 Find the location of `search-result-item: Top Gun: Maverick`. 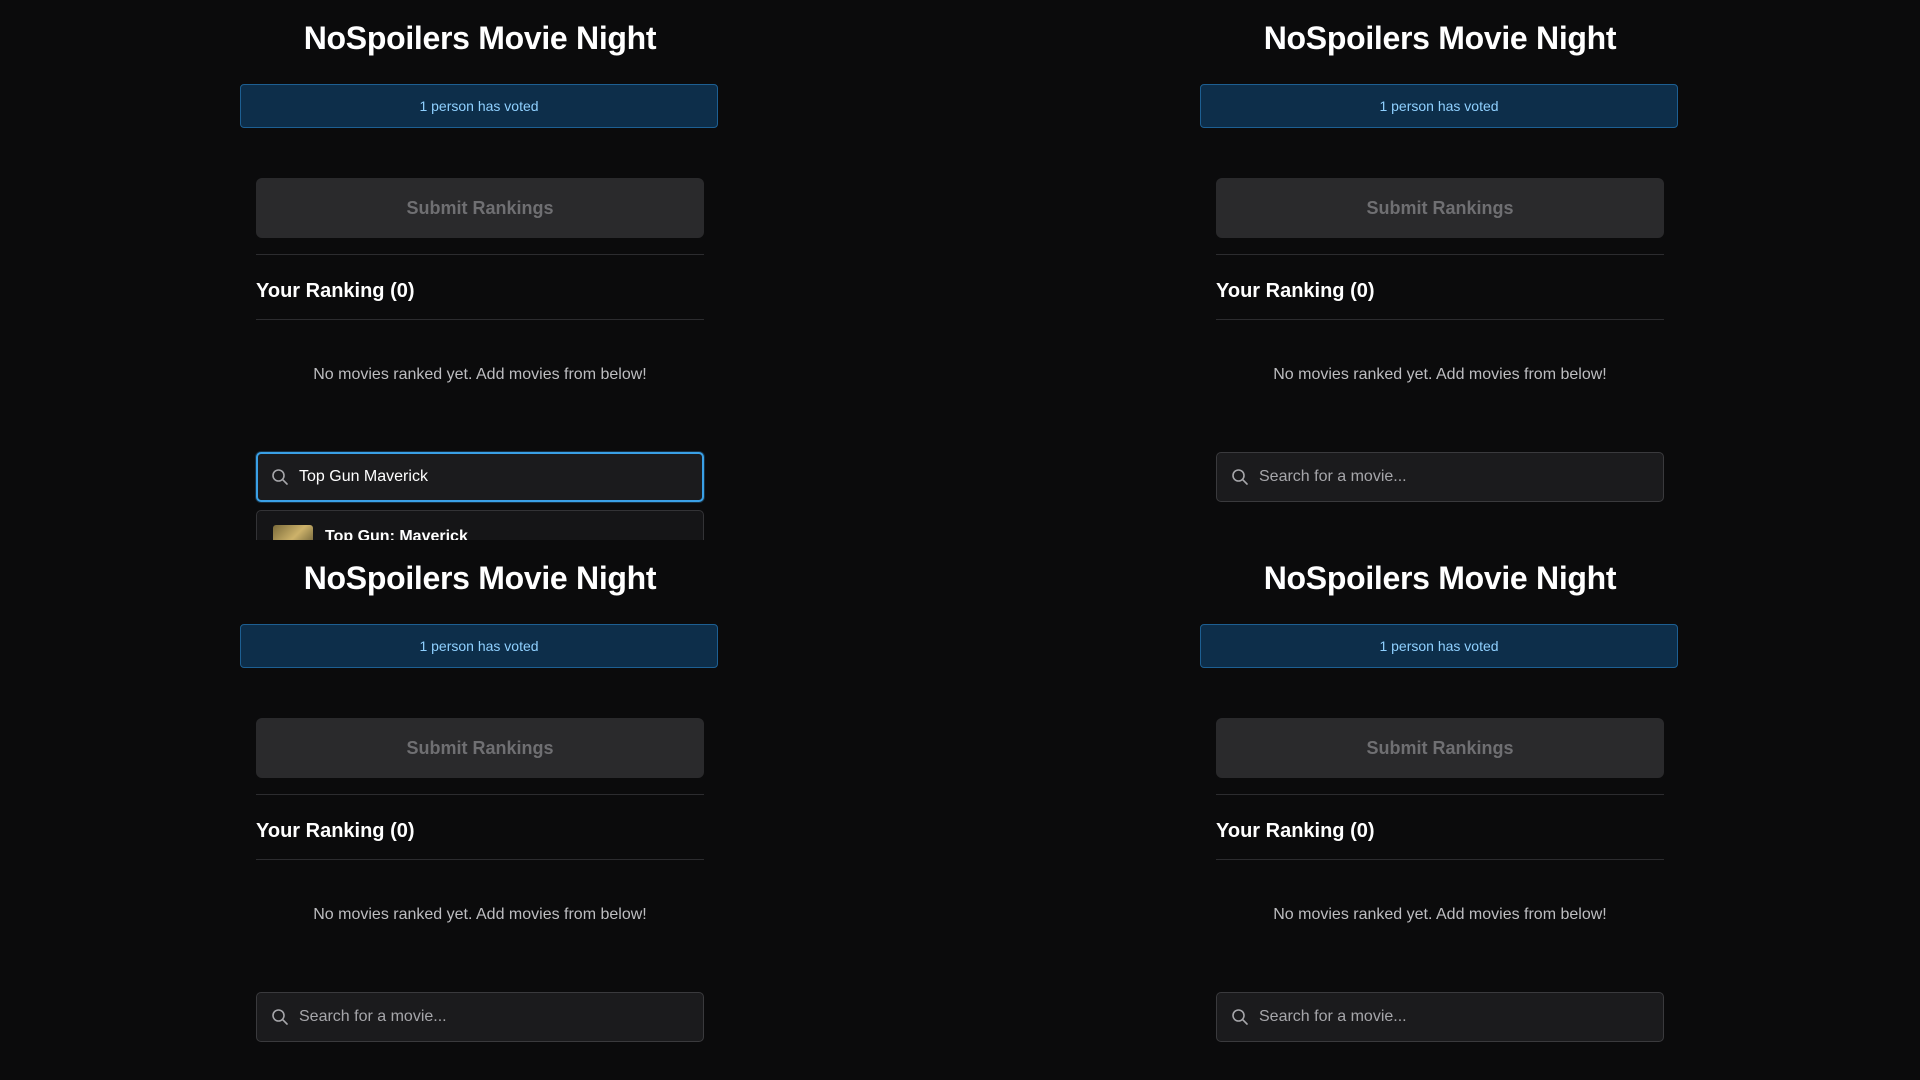

search-result-item: Top Gun: Maverick is located at coordinates (480, 525).